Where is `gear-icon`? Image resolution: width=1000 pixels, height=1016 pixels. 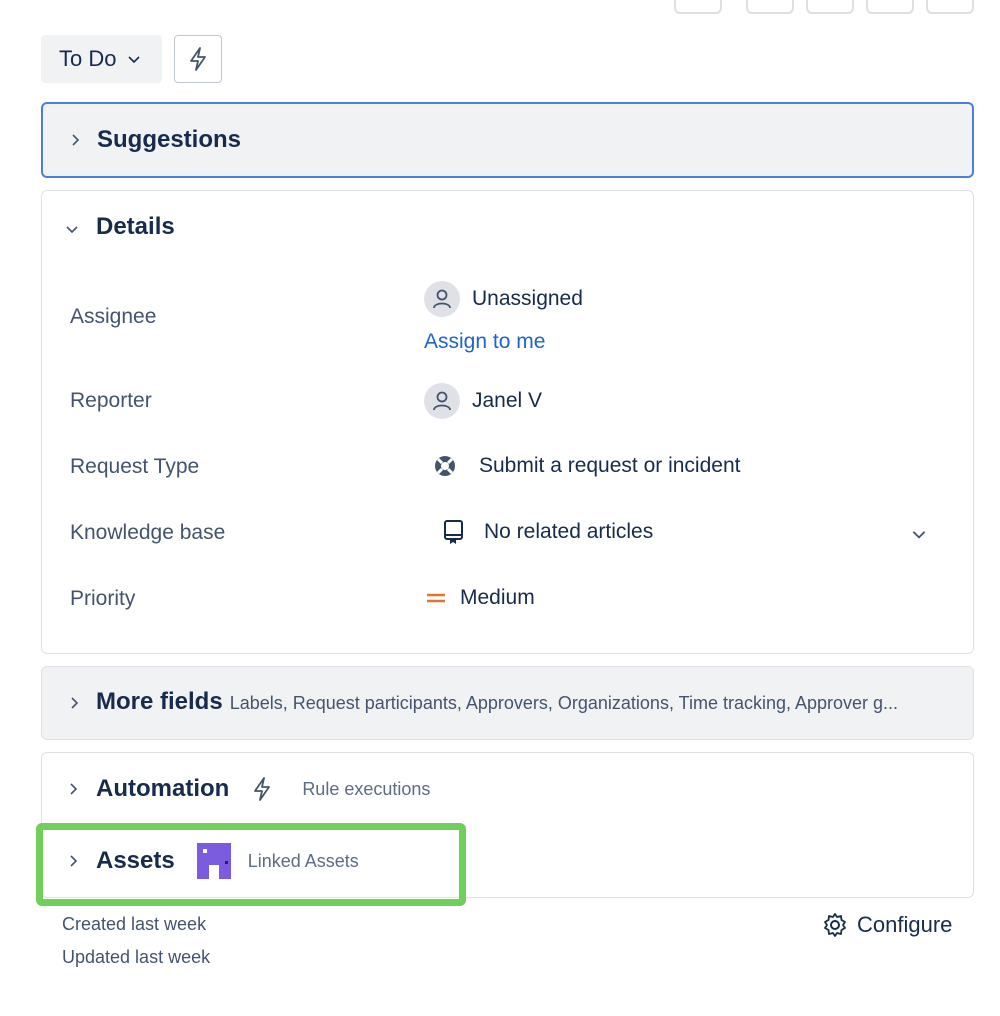
gear-icon is located at coordinates (835, 925).